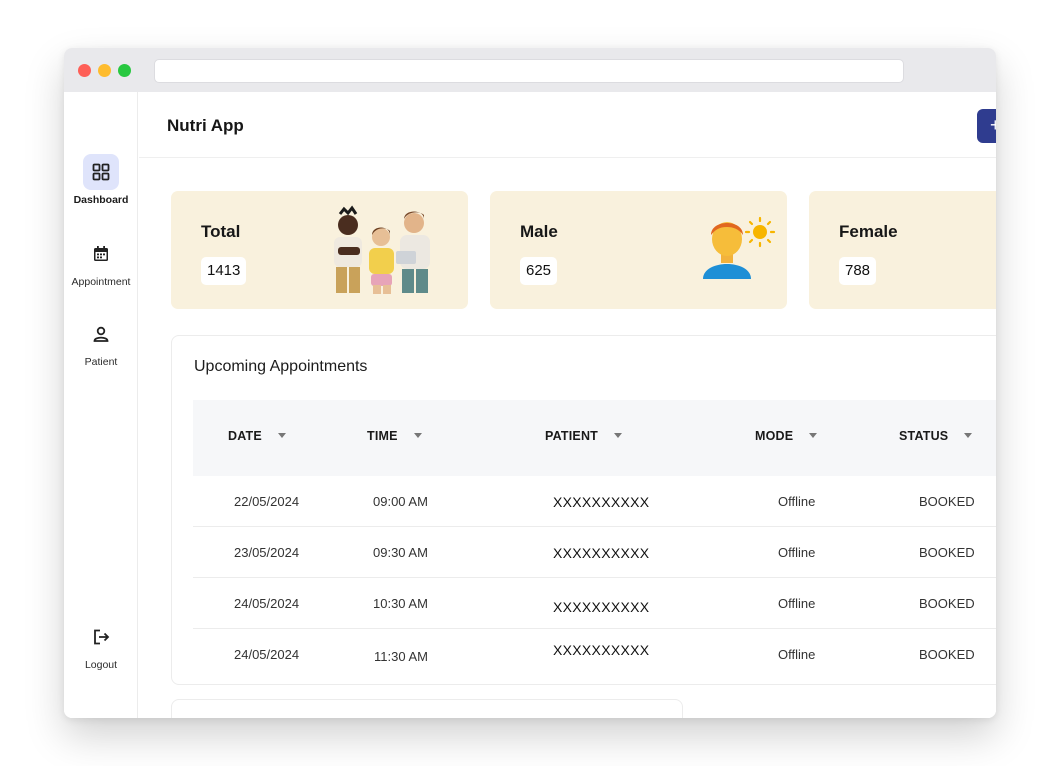  Describe the element at coordinates (401, 656) in the screenshot. I see `cell-time: 11:30 AM` at that location.